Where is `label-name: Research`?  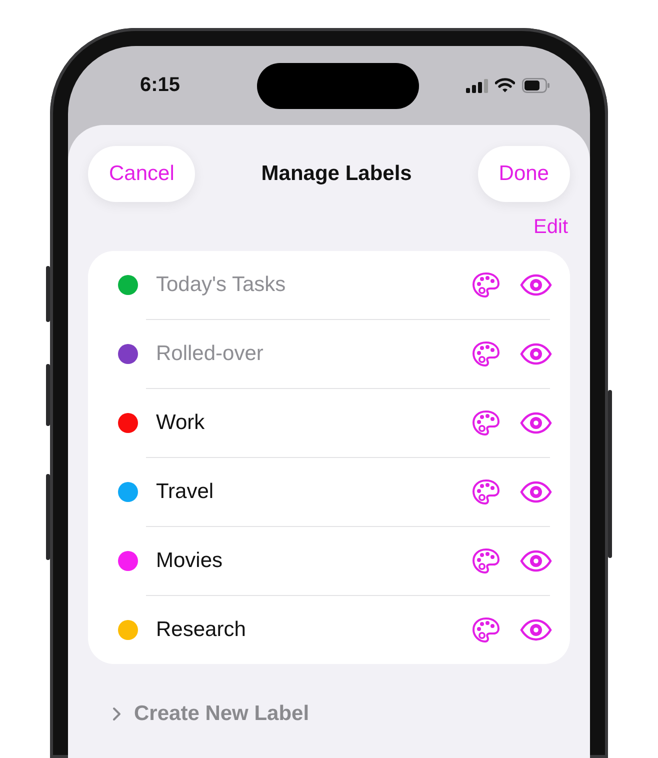 label-name: Research is located at coordinates (314, 630).